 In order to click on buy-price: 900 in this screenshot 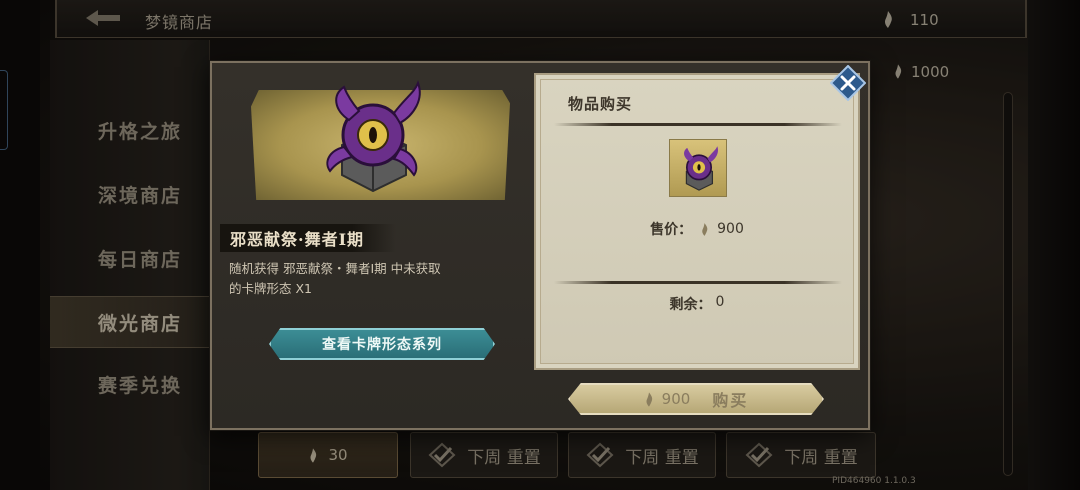, I will do `click(676, 399)`.